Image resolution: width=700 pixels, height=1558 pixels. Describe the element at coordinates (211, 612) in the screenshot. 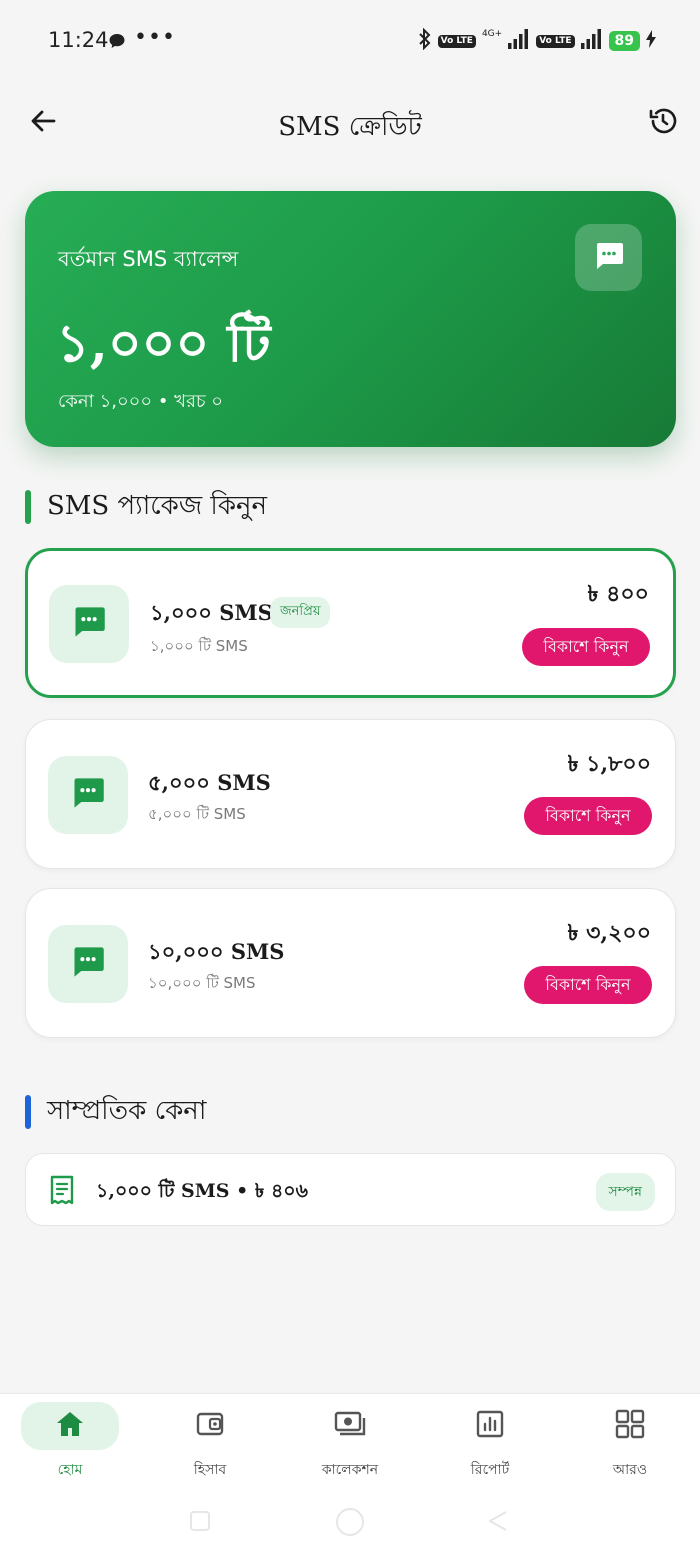

I see `package-name: ১,০০০ SMS` at that location.